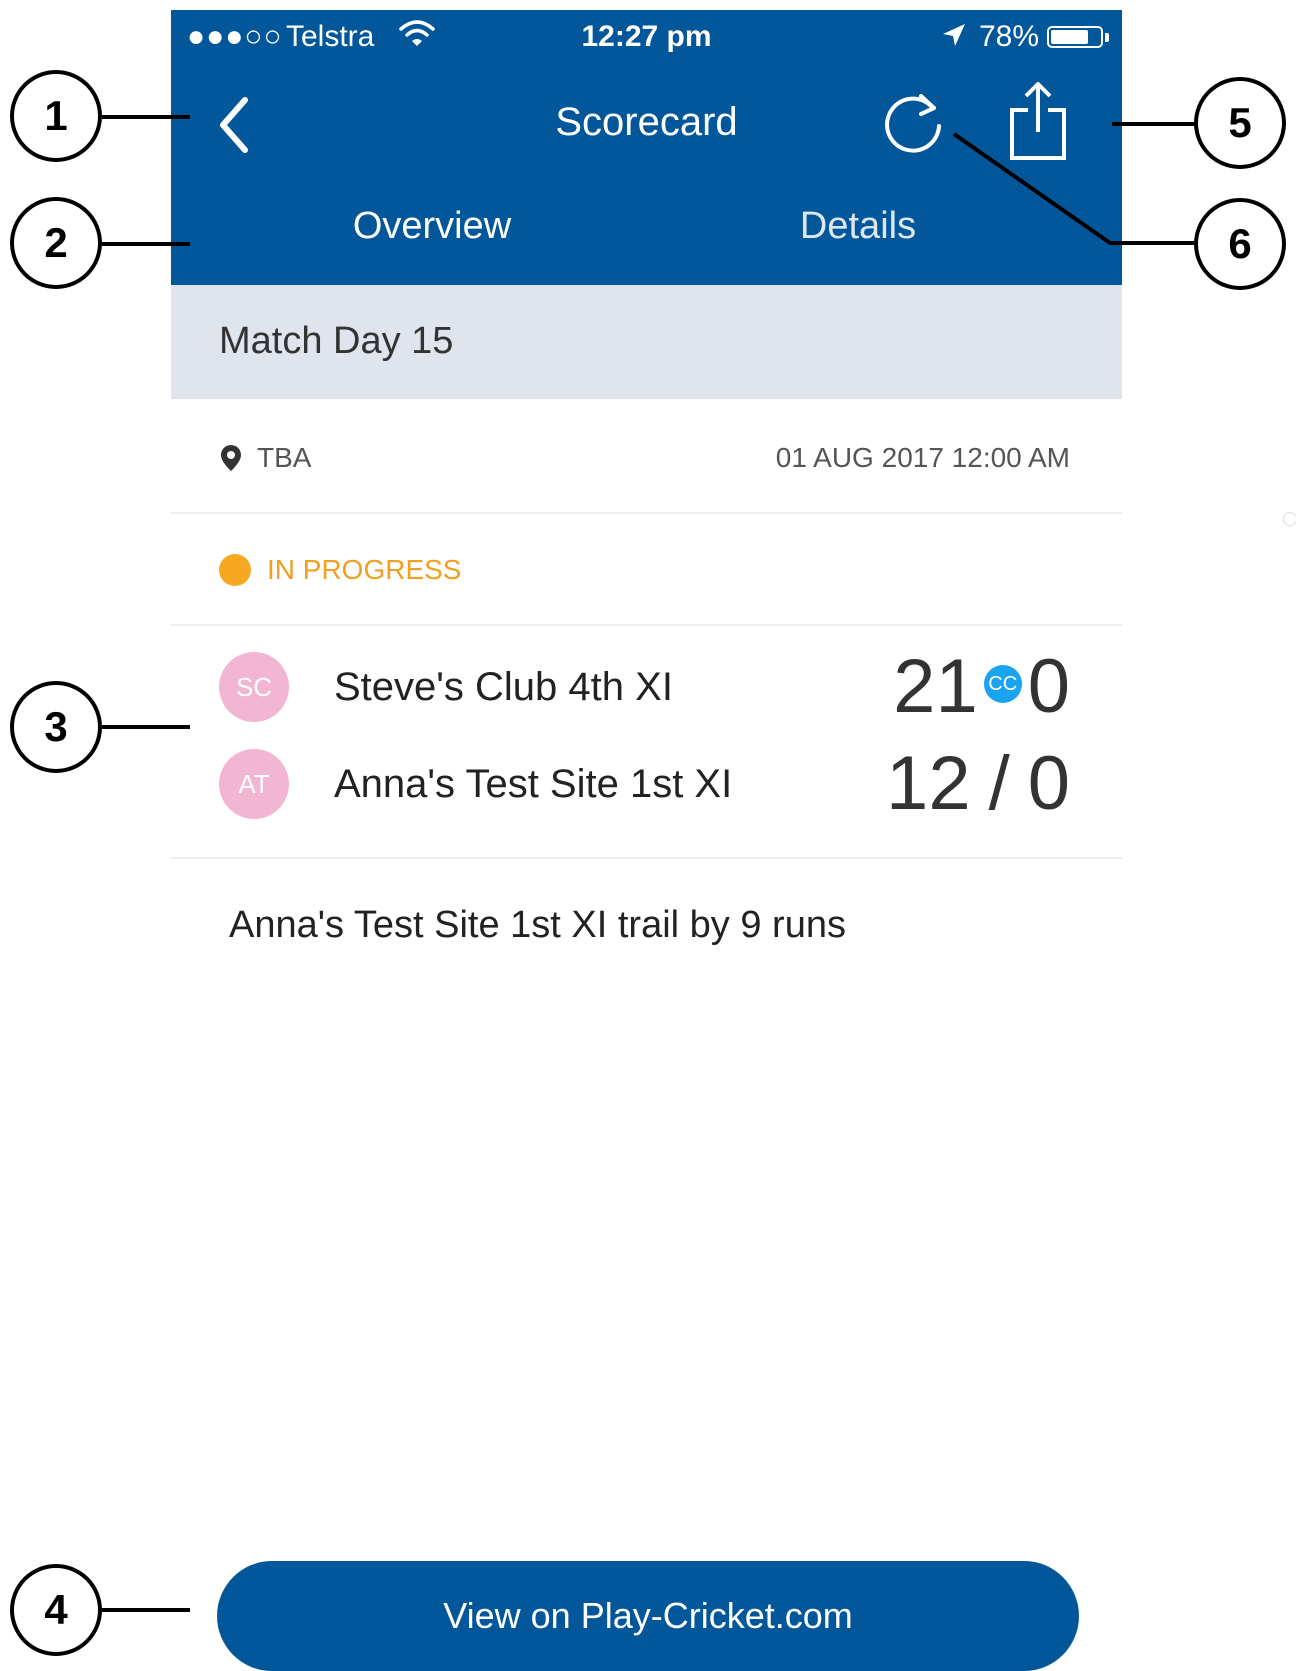 This screenshot has width=1296, height=1671. Describe the element at coordinates (1240, 244) in the screenshot. I see `callout-6: 6` at that location.